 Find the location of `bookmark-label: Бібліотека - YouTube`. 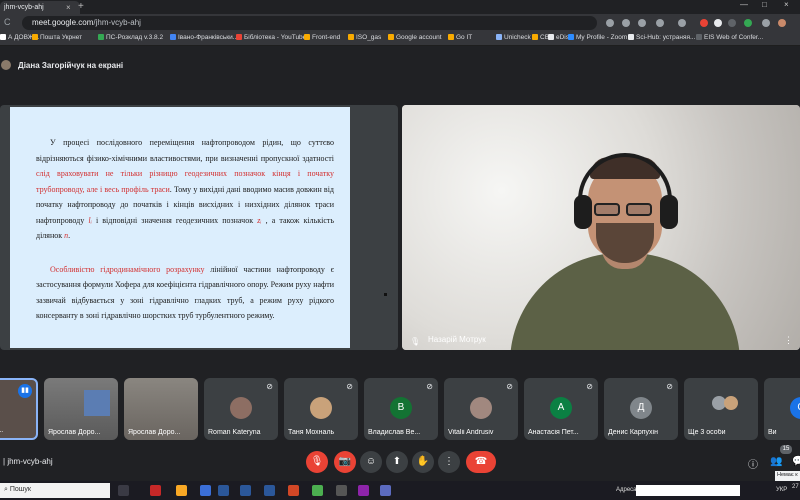

bookmark-label: Бібліотека - YouTube is located at coordinates (275, 37).